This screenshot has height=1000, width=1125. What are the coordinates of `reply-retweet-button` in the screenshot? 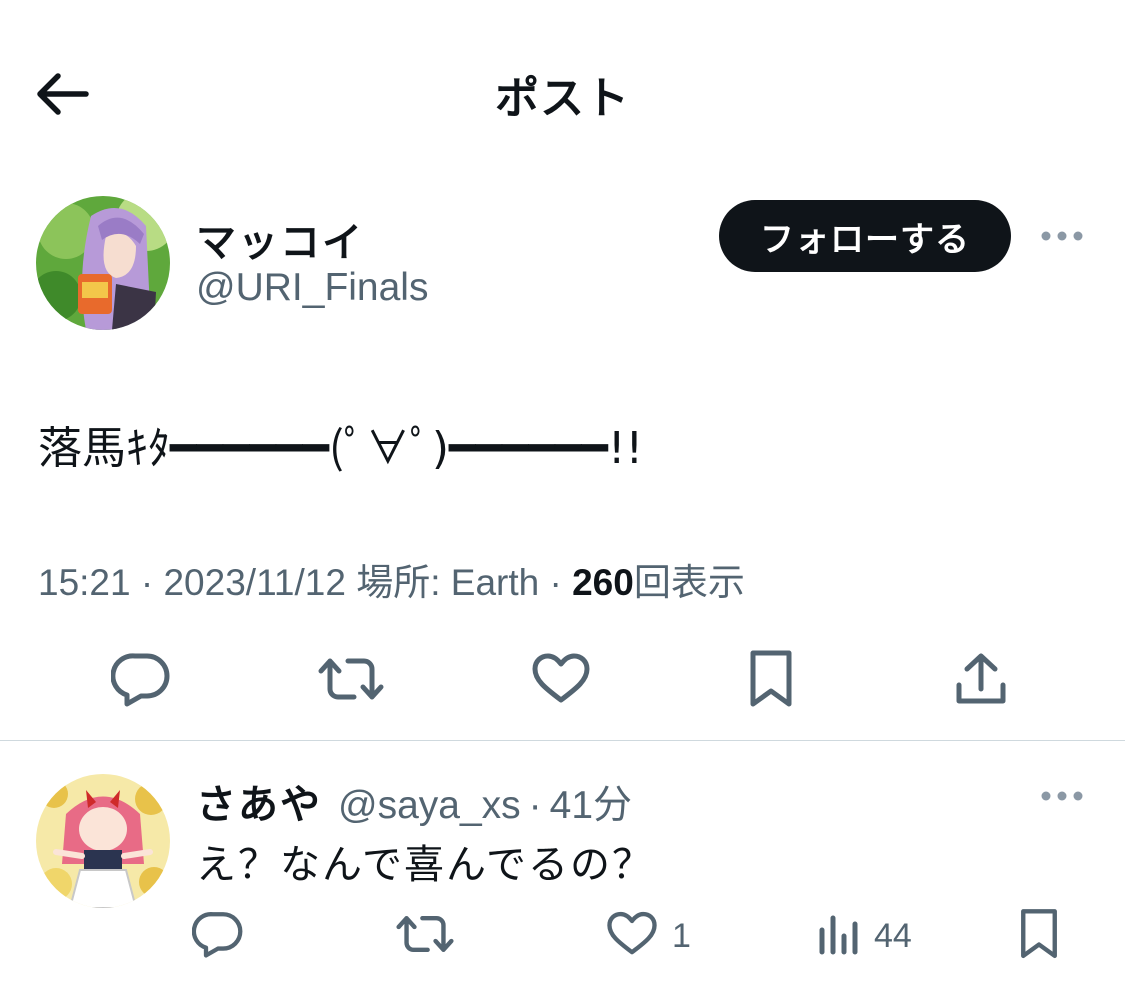 It's located at (425, 936).